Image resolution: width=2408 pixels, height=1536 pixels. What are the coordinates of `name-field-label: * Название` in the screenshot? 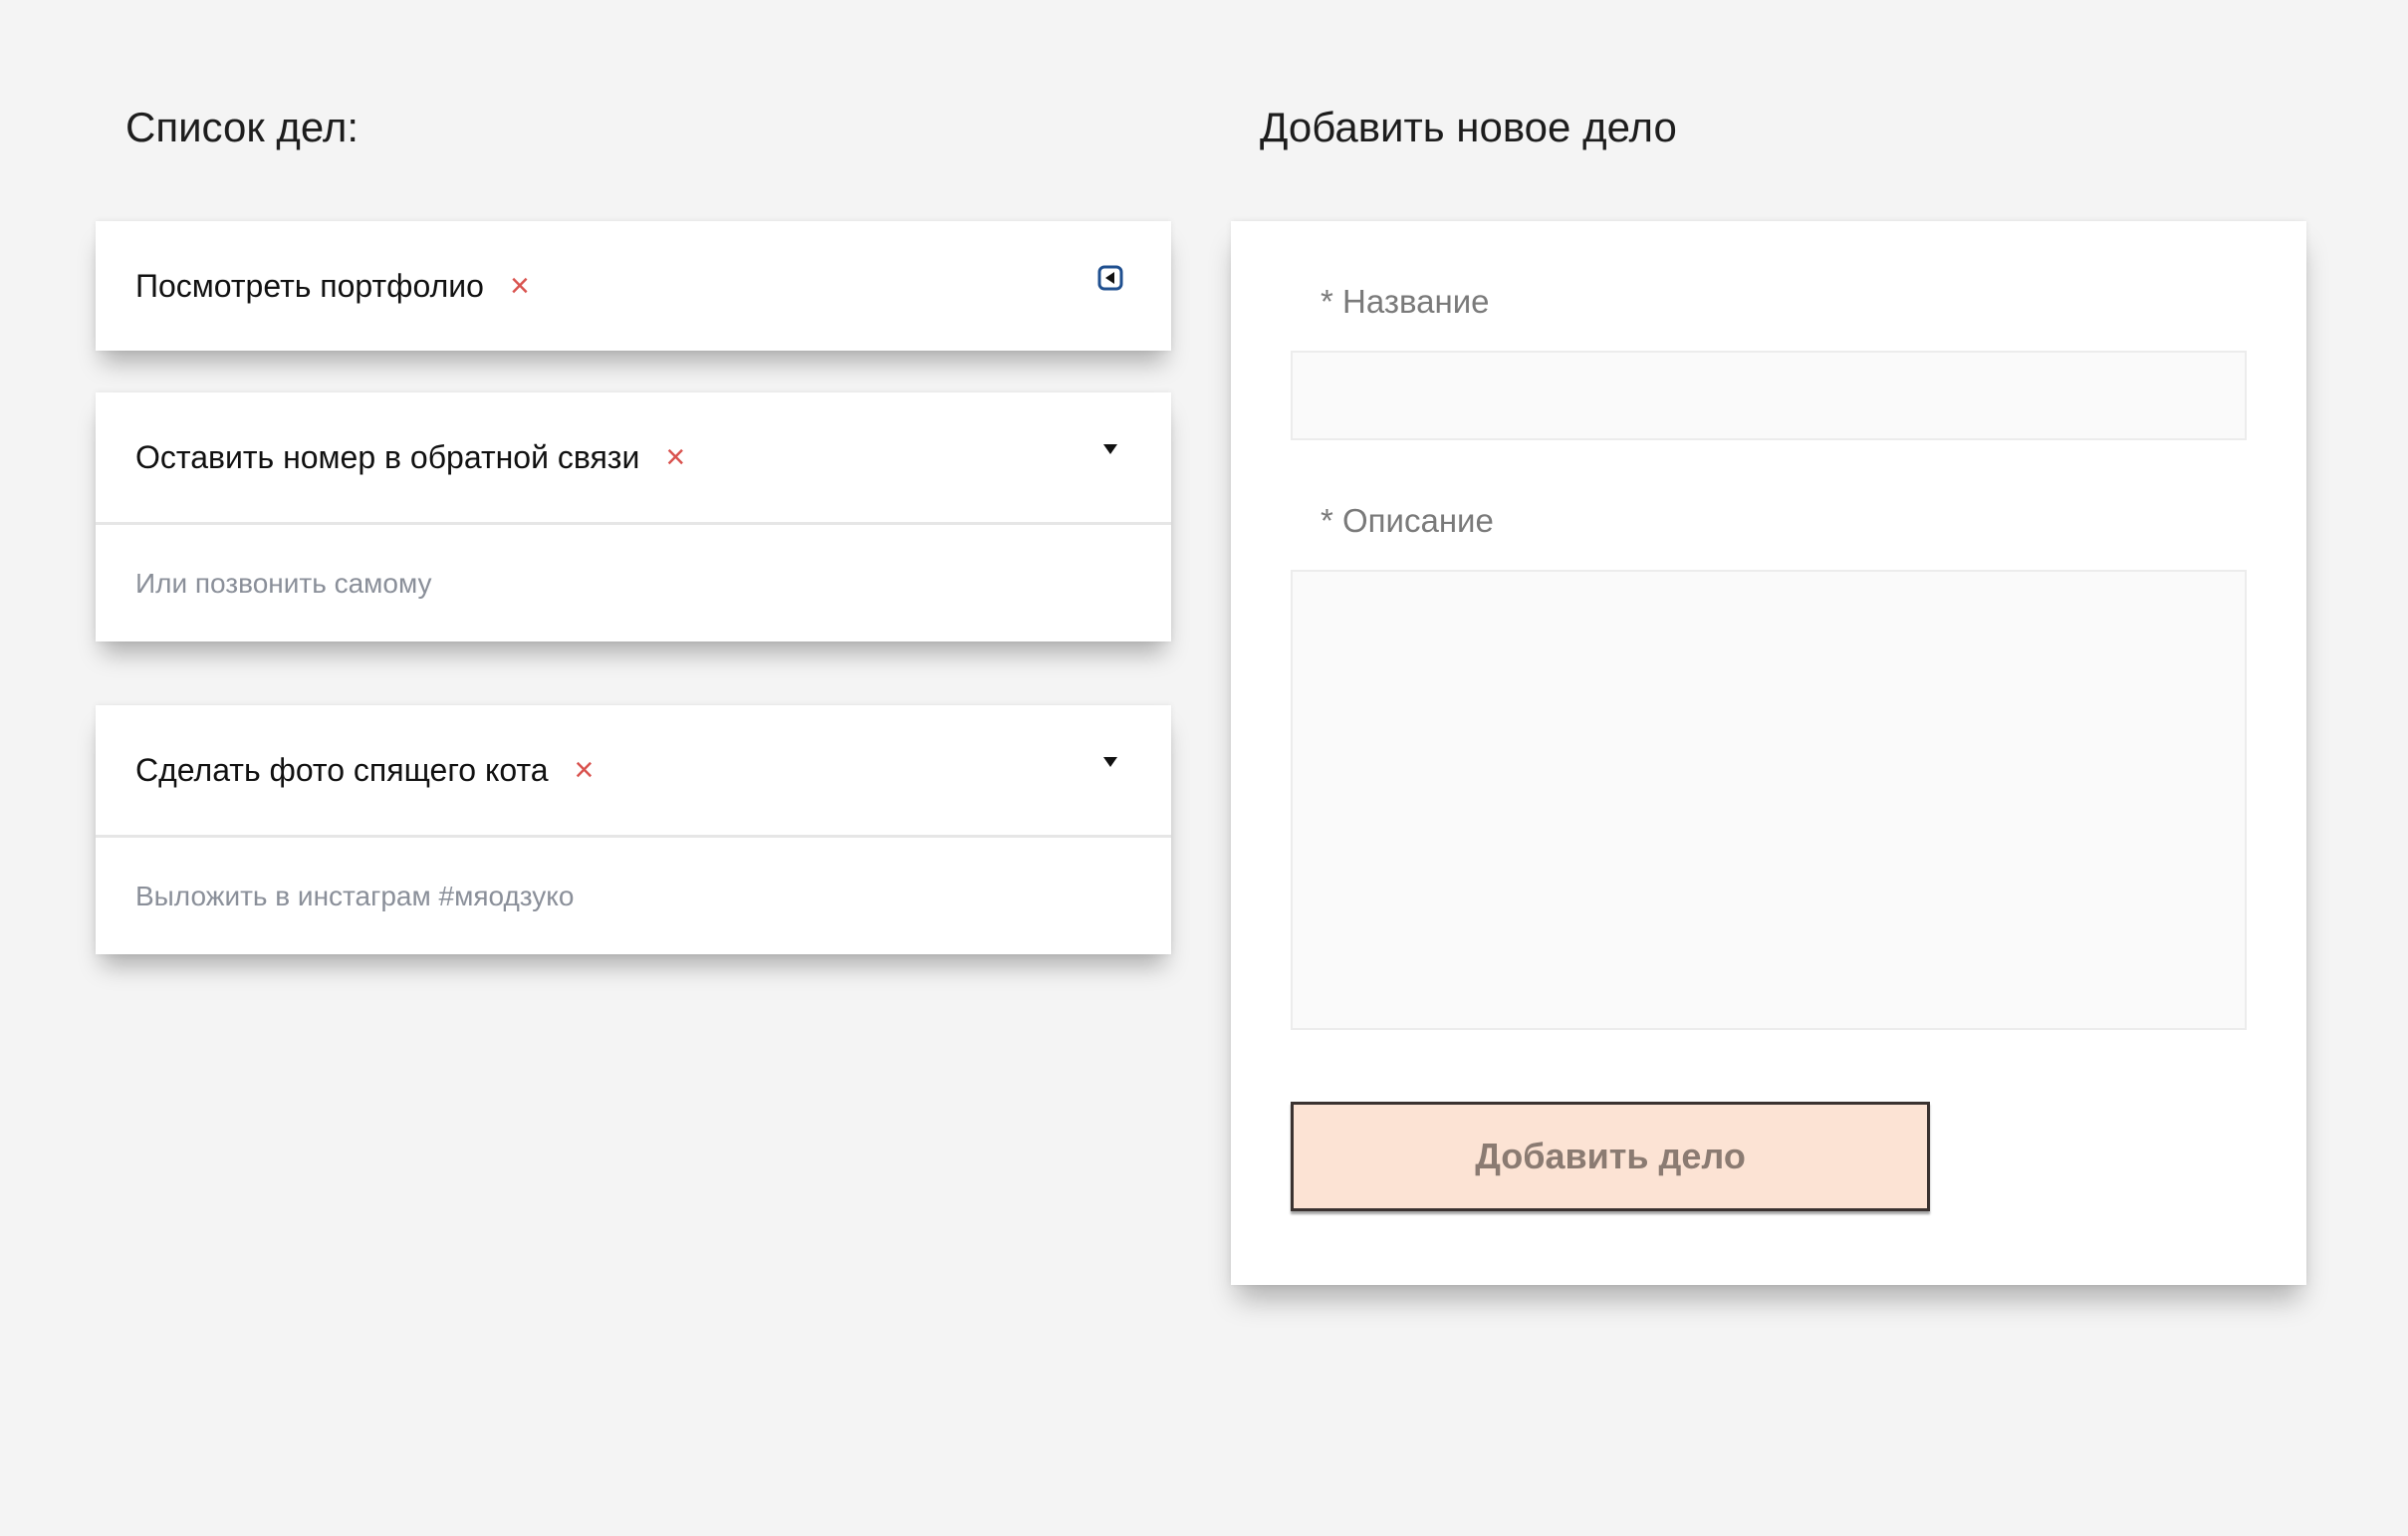 It's located at (1405, 301).